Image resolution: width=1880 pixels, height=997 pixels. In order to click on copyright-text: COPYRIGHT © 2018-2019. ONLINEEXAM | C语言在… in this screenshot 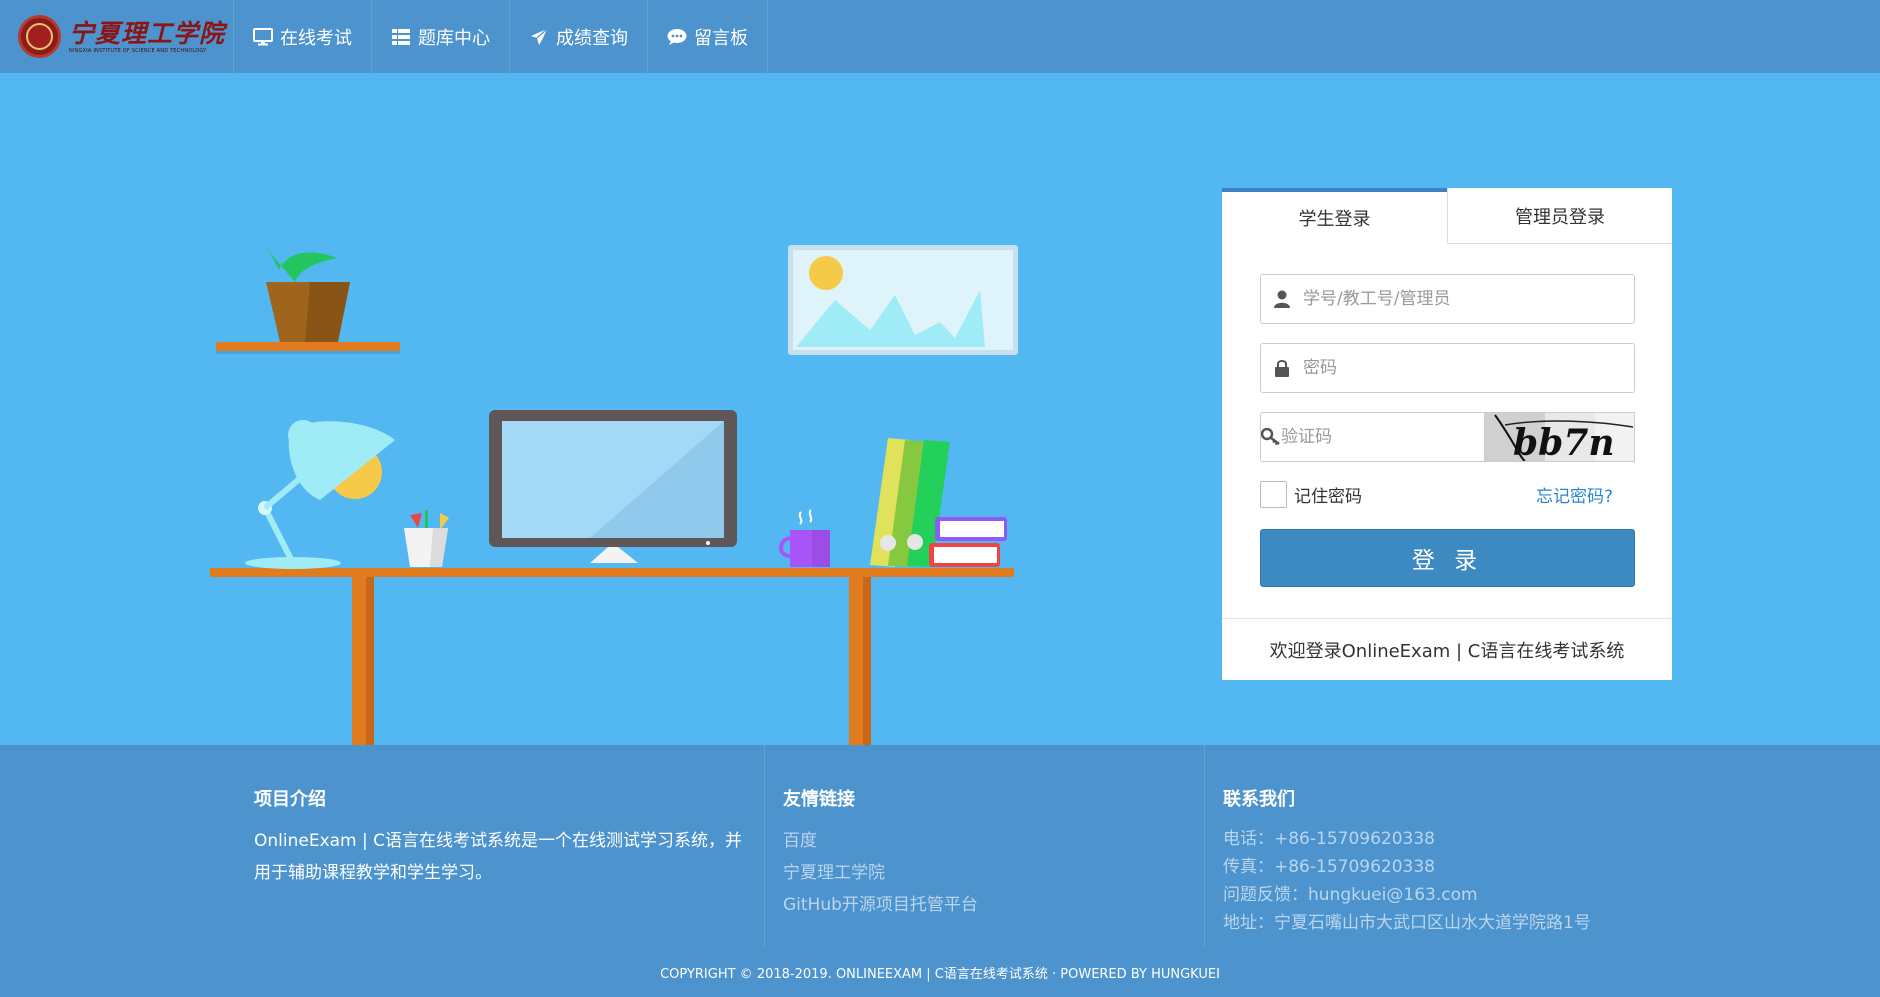, I will do `click(940, 974)`.